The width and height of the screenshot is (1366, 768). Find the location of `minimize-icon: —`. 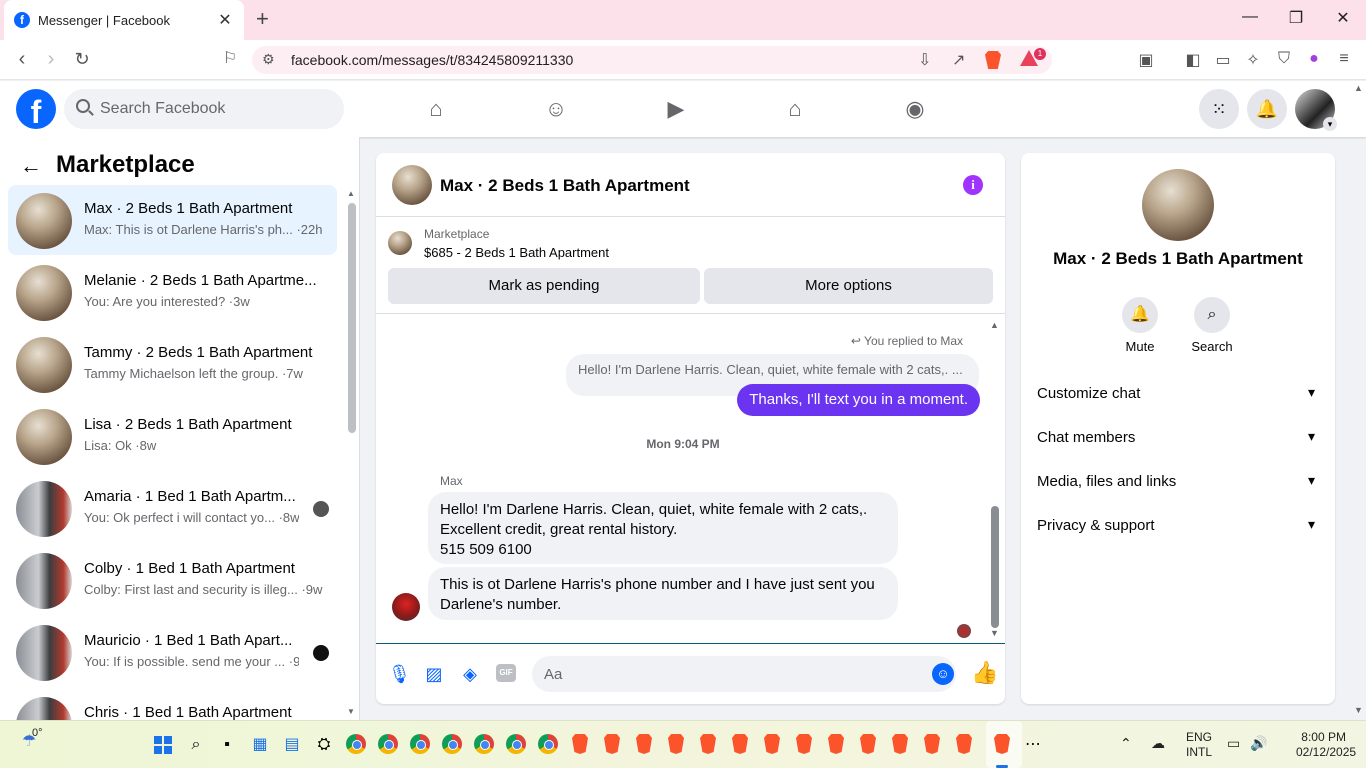

minimize-icon: — is located at coordinates (1250, 17).